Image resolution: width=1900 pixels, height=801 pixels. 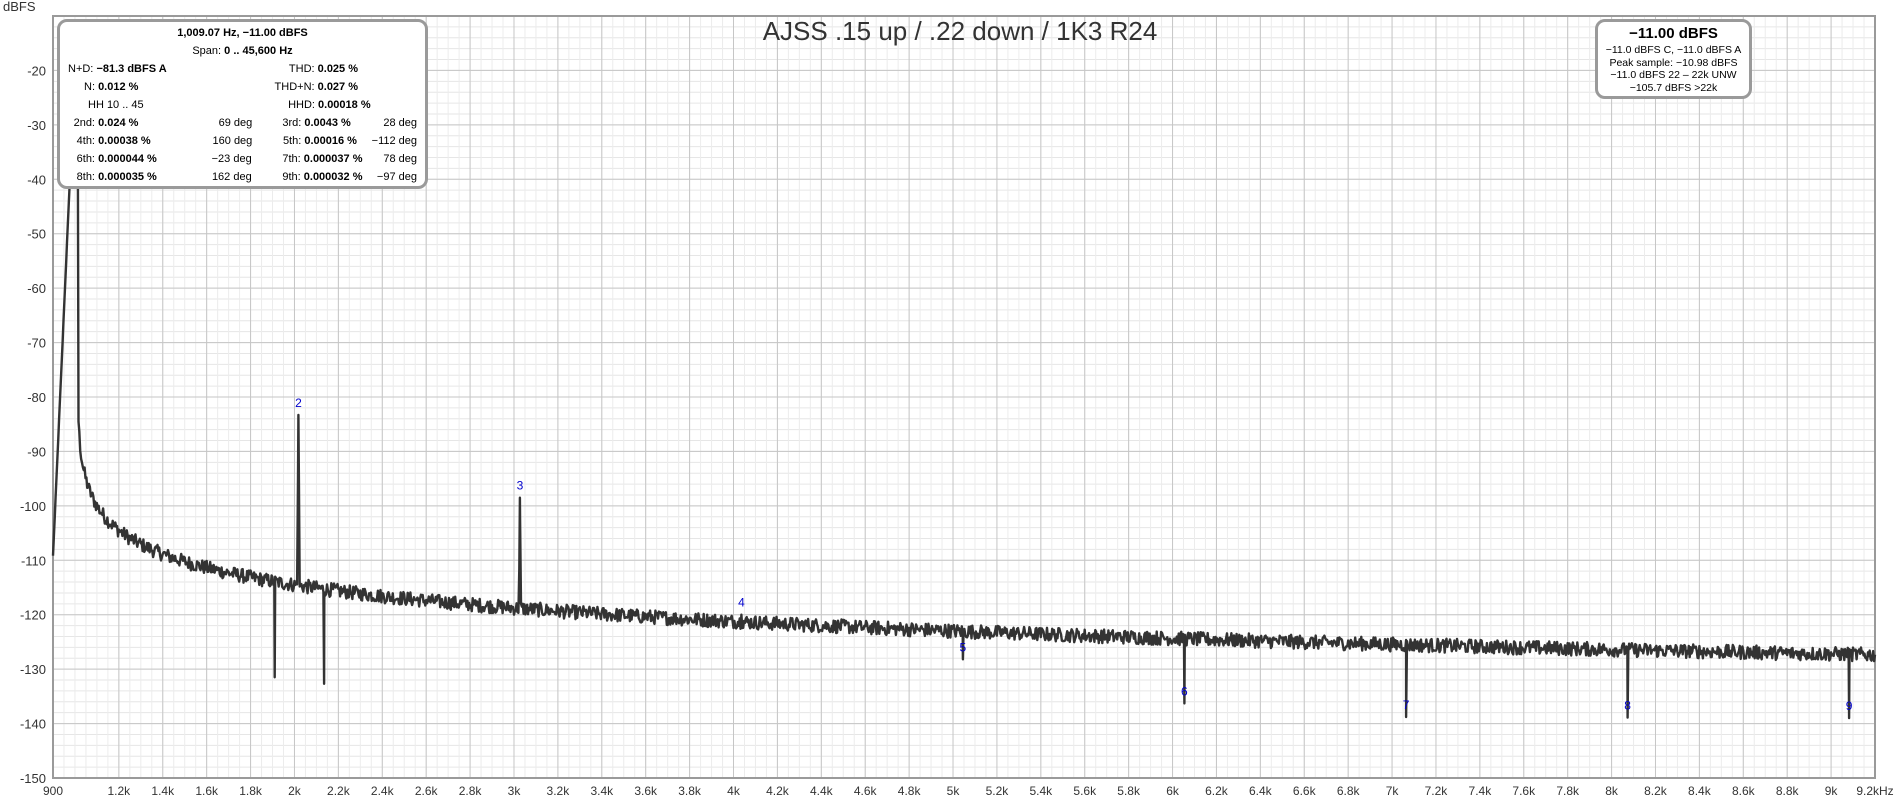 I want to click on x-tick-label: 5.8k, so click(x=1129, y=791).